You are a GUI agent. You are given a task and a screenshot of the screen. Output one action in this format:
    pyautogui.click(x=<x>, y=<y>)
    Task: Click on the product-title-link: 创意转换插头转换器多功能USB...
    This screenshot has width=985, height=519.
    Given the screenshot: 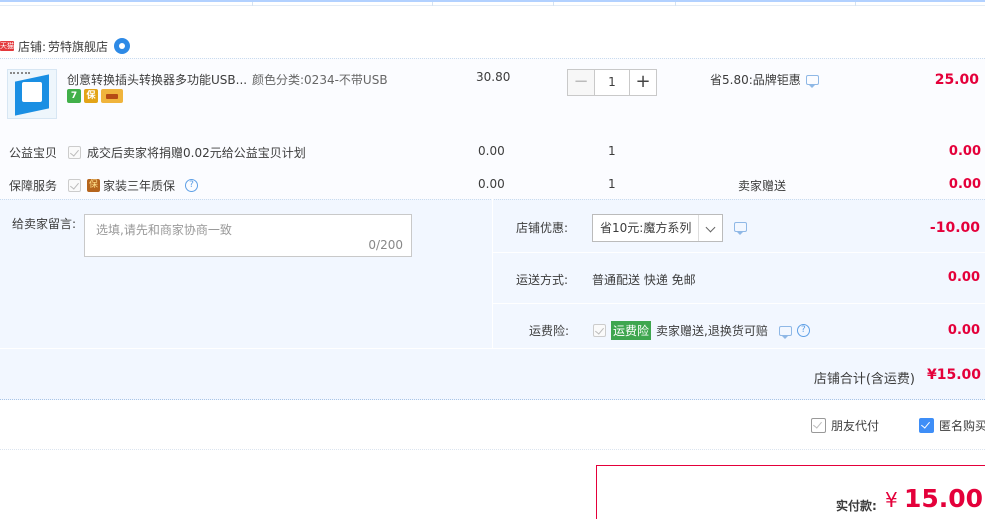 What is the action you would take?
    pyautogui.click(x=158, y=79)
    